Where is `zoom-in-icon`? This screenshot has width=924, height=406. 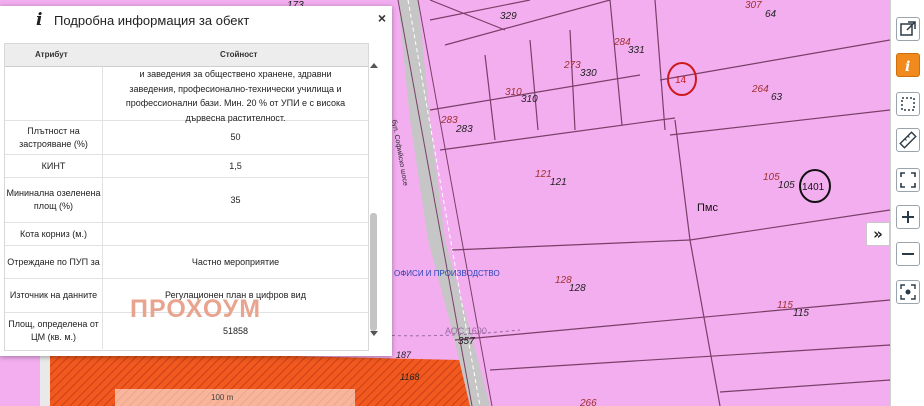
zoom-in-icon is located at coordinates (908, 217).